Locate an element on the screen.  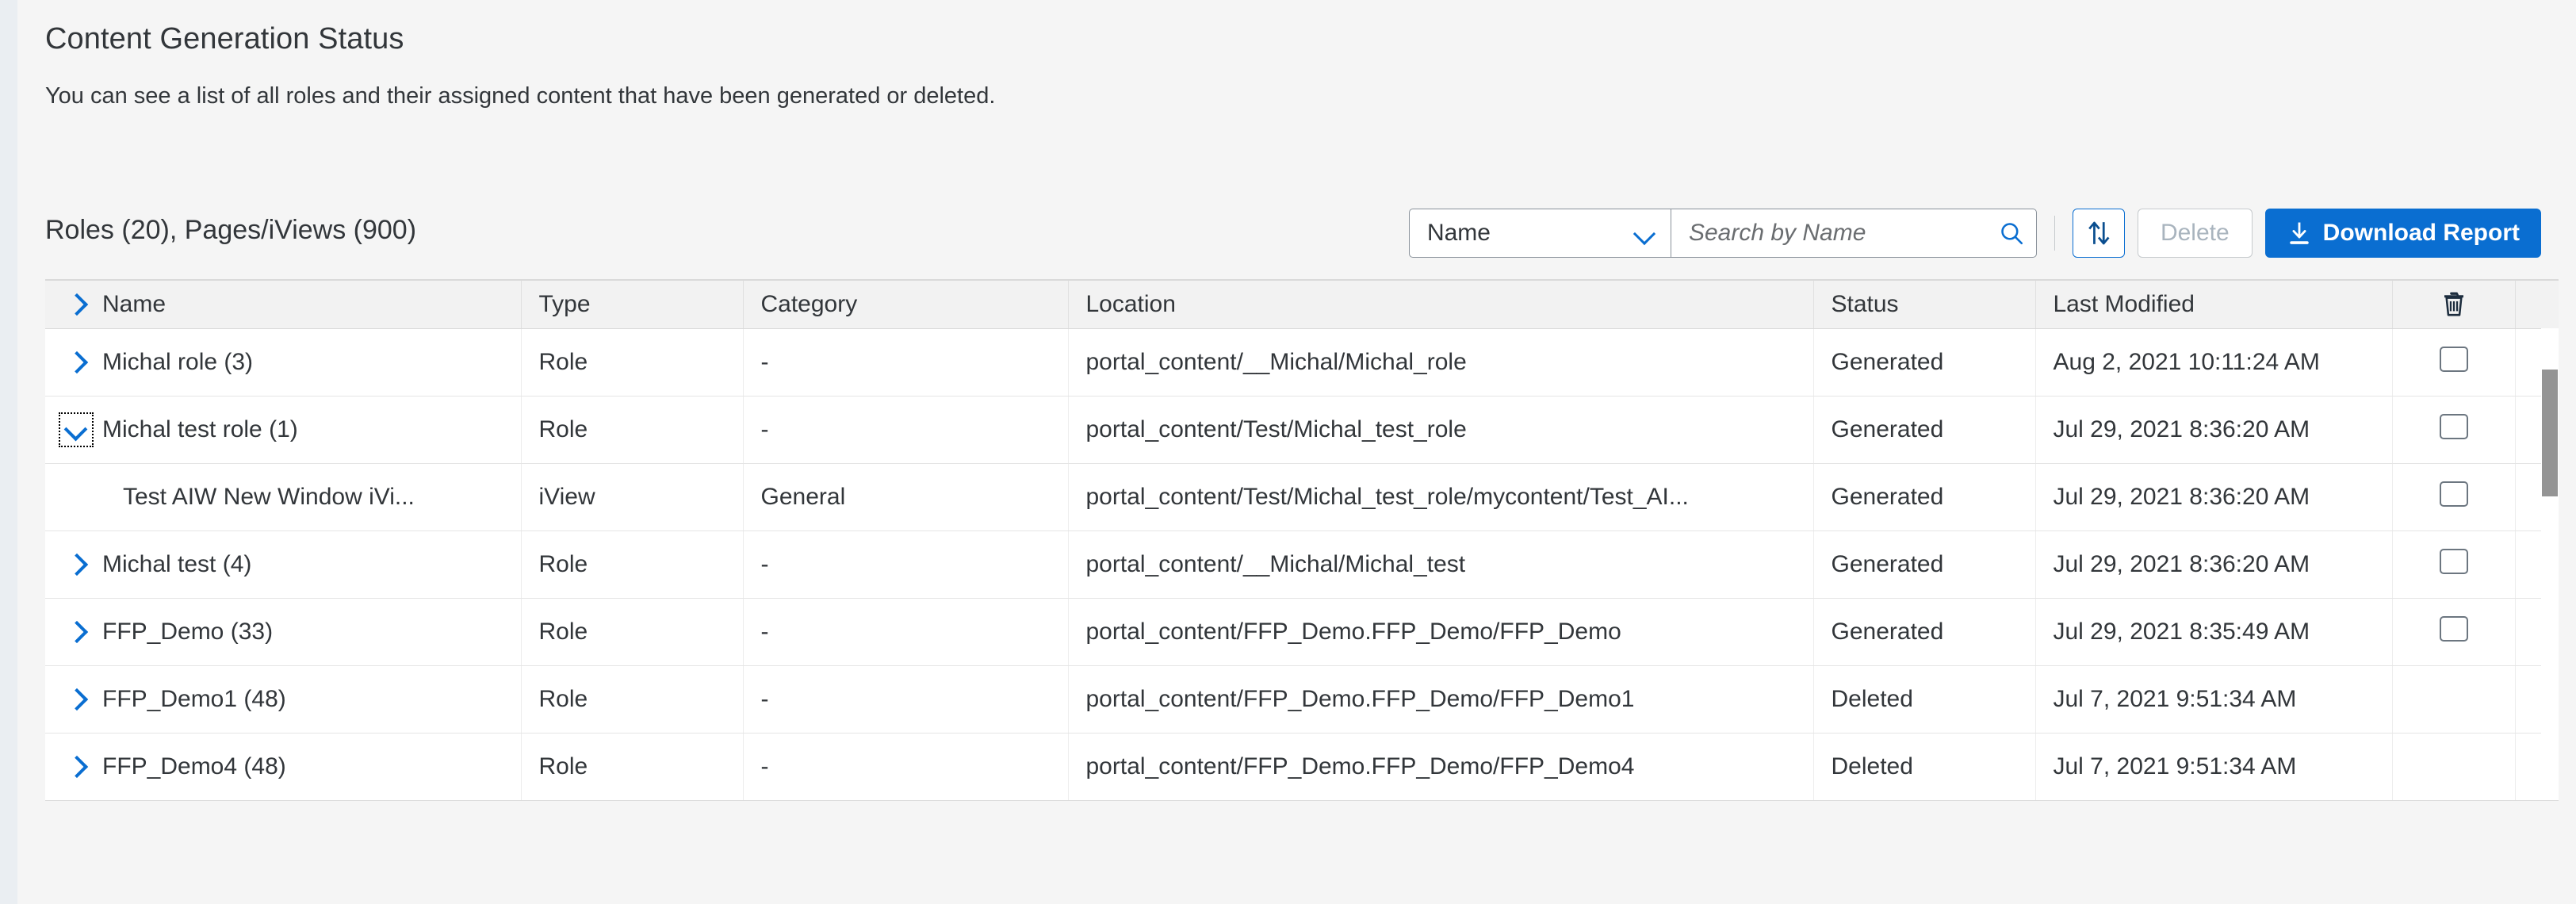
delete-button-label: Delete is located at coordinates (2195, 233).